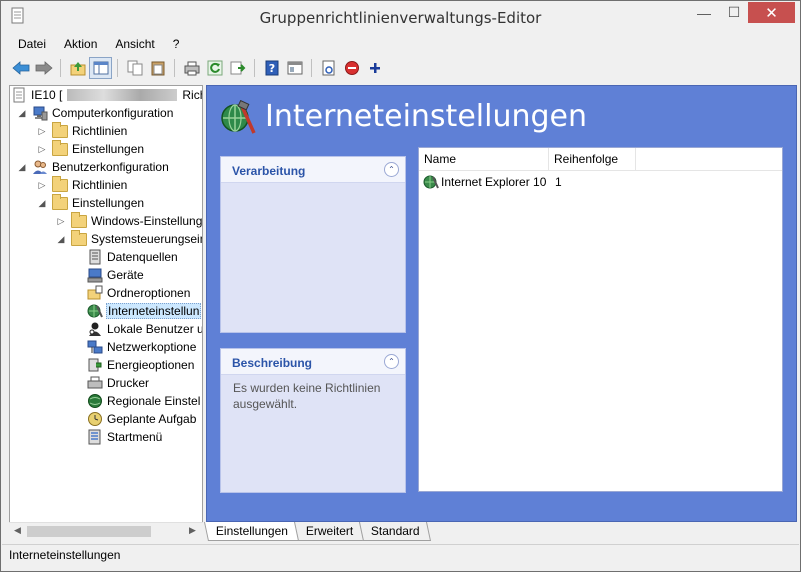 The image size is (801, 572). I want to click on tree-item-lokale-benutzer: Lokale Benutzer u, so click(145, 329).